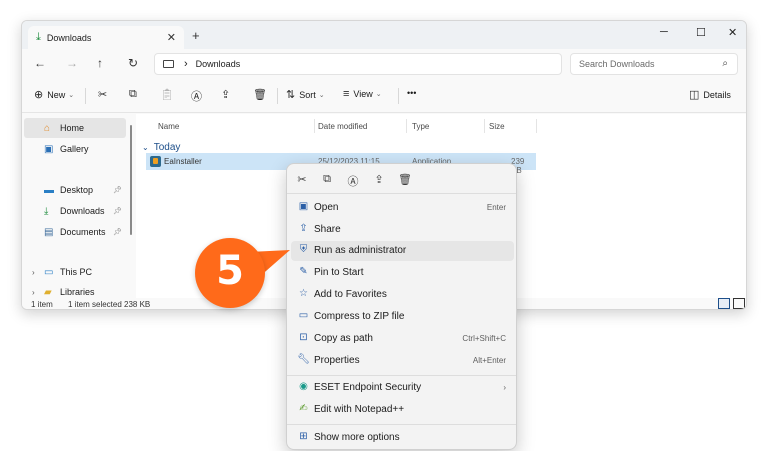 Image resolution: width=768 pixels, height=451 pixels. I want to click on menu-item-share: ⇪ Share, so click(402, 230).